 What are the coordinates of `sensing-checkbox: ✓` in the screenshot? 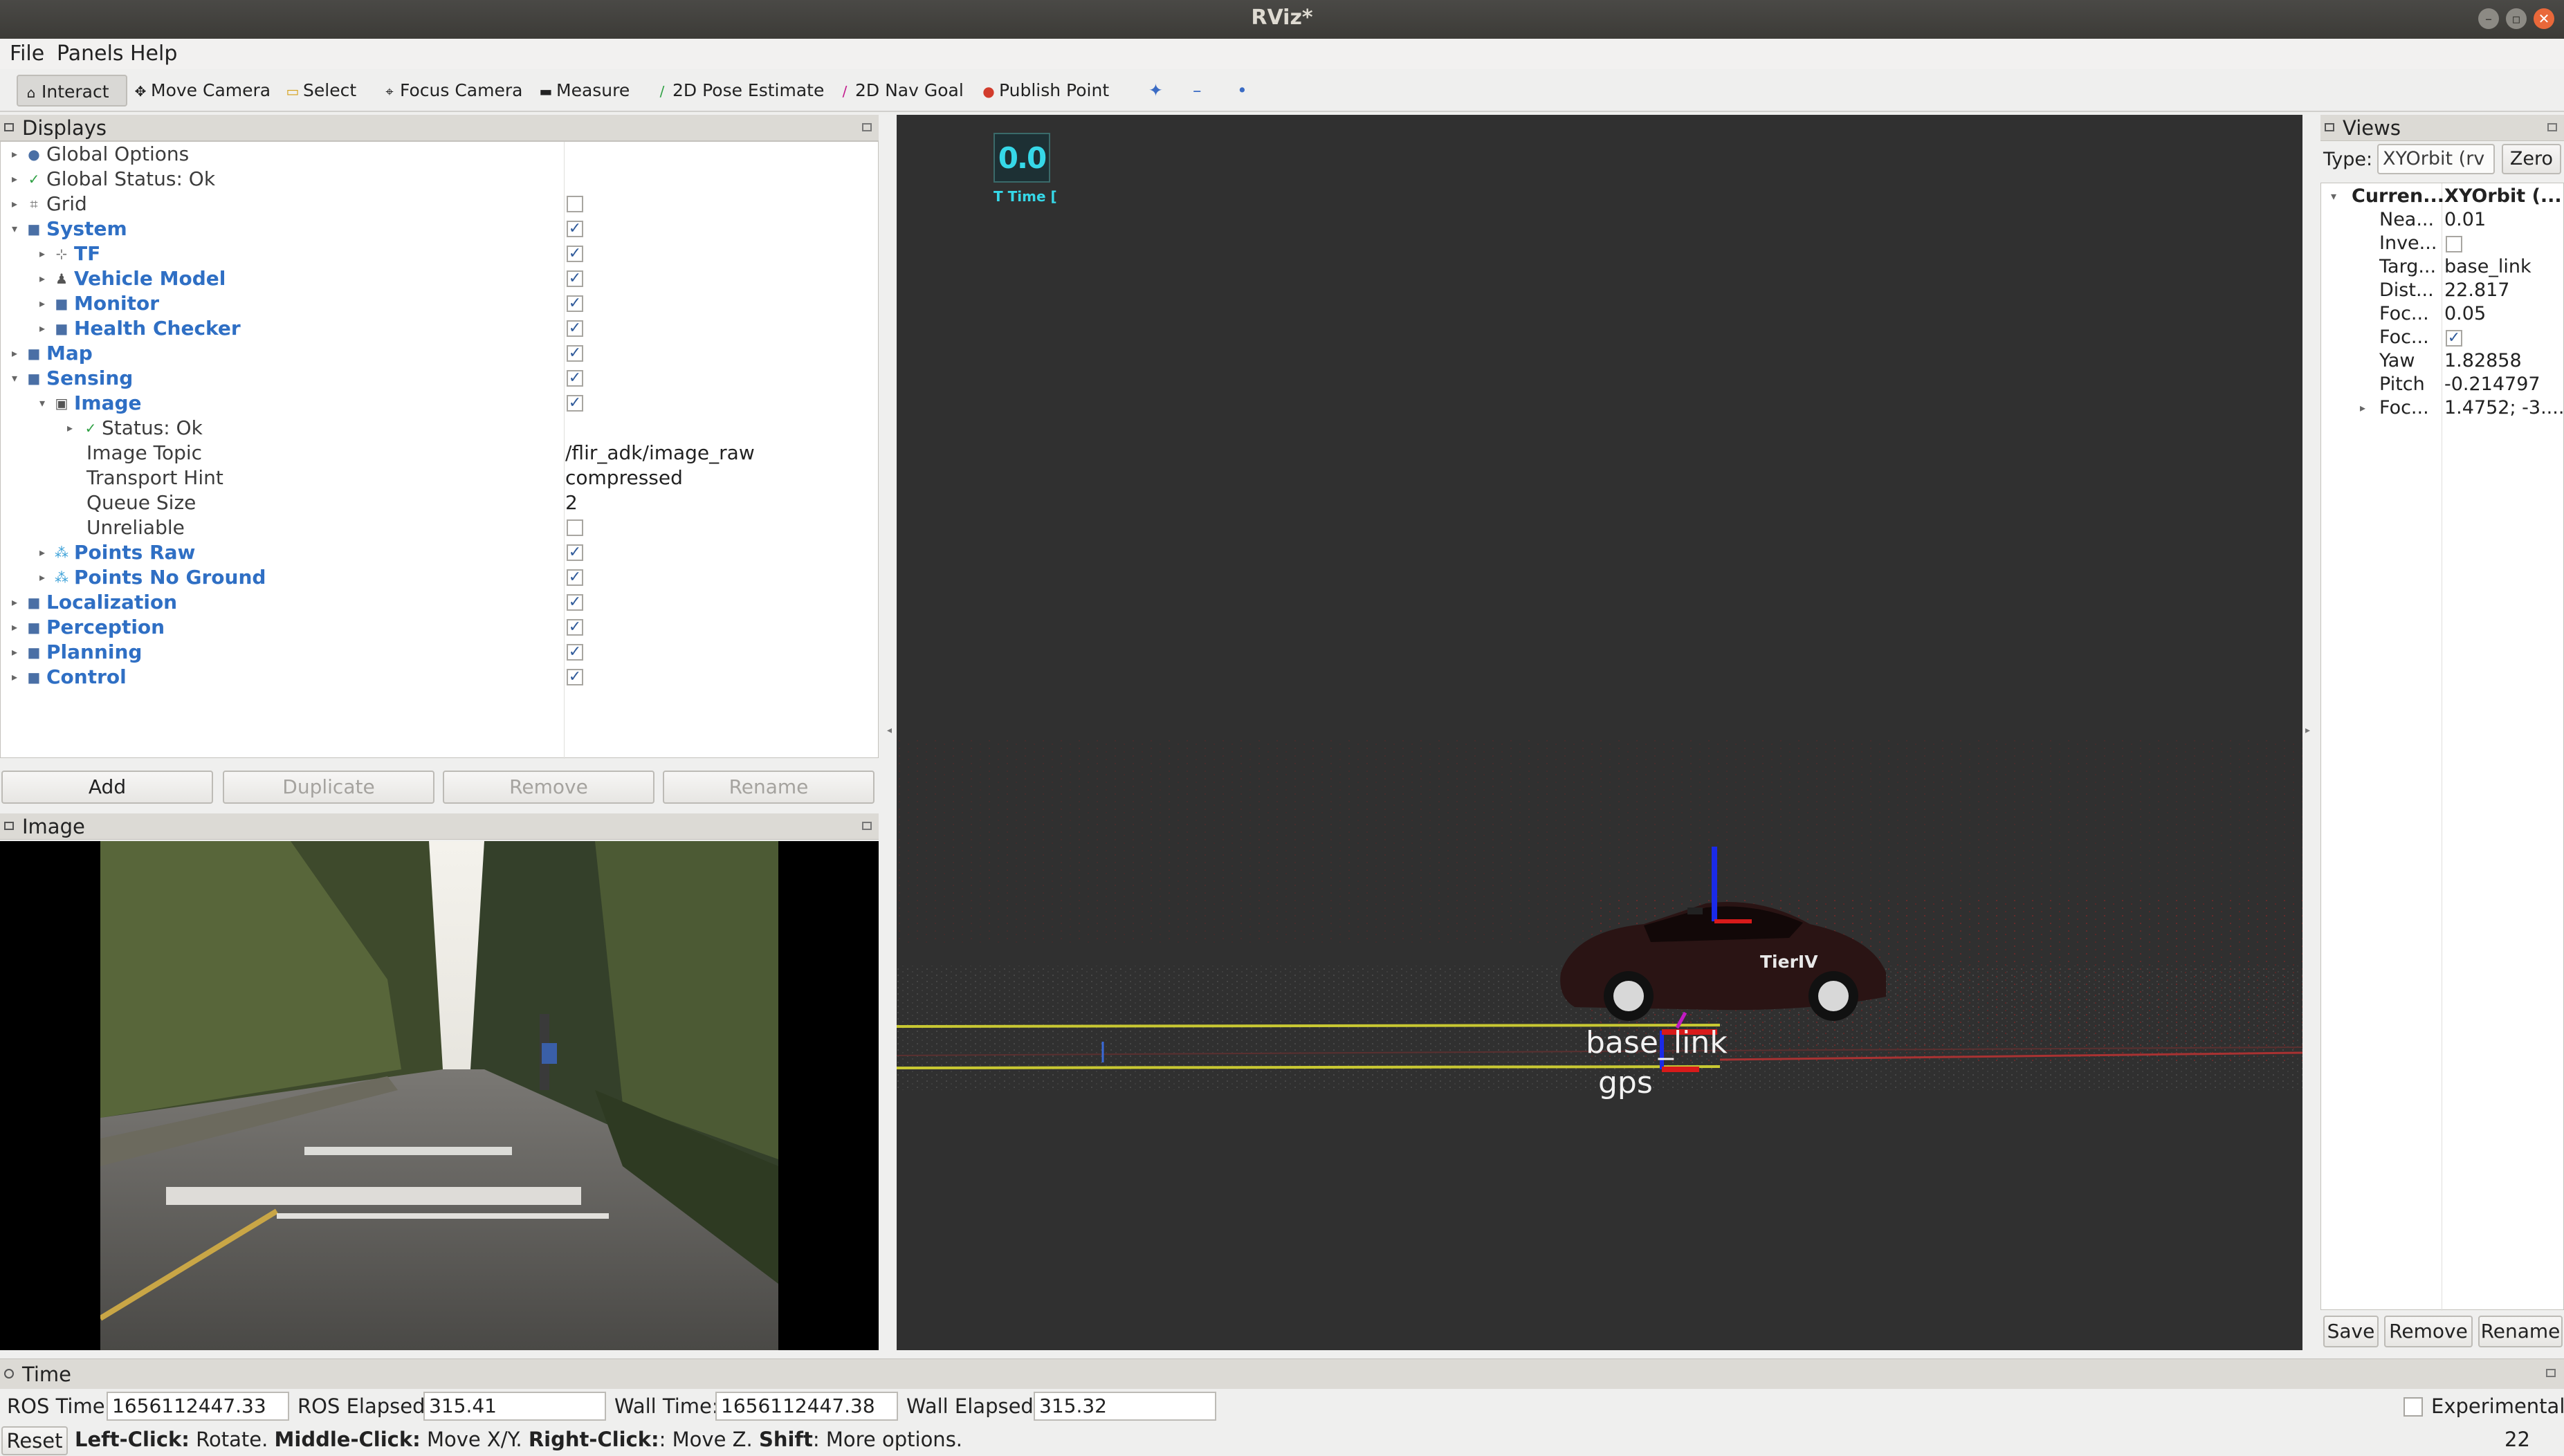 It's located at (575, 378).